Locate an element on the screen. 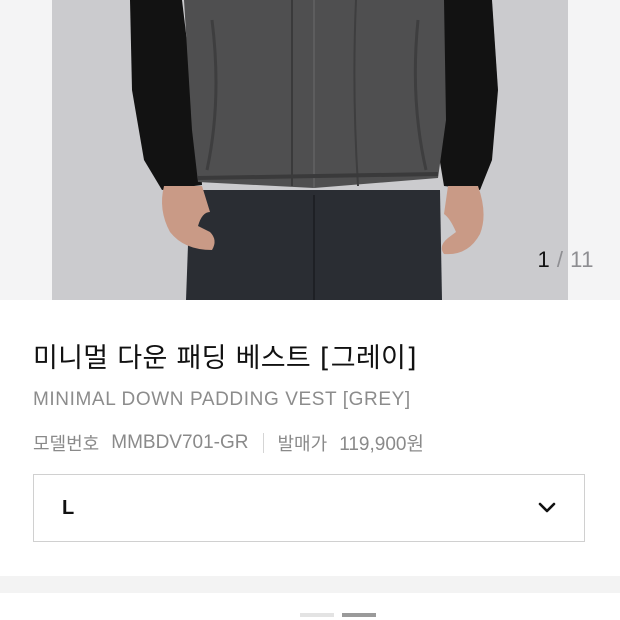 The image size is (620, 620). bottom-section is located at coordinates (310, 606).